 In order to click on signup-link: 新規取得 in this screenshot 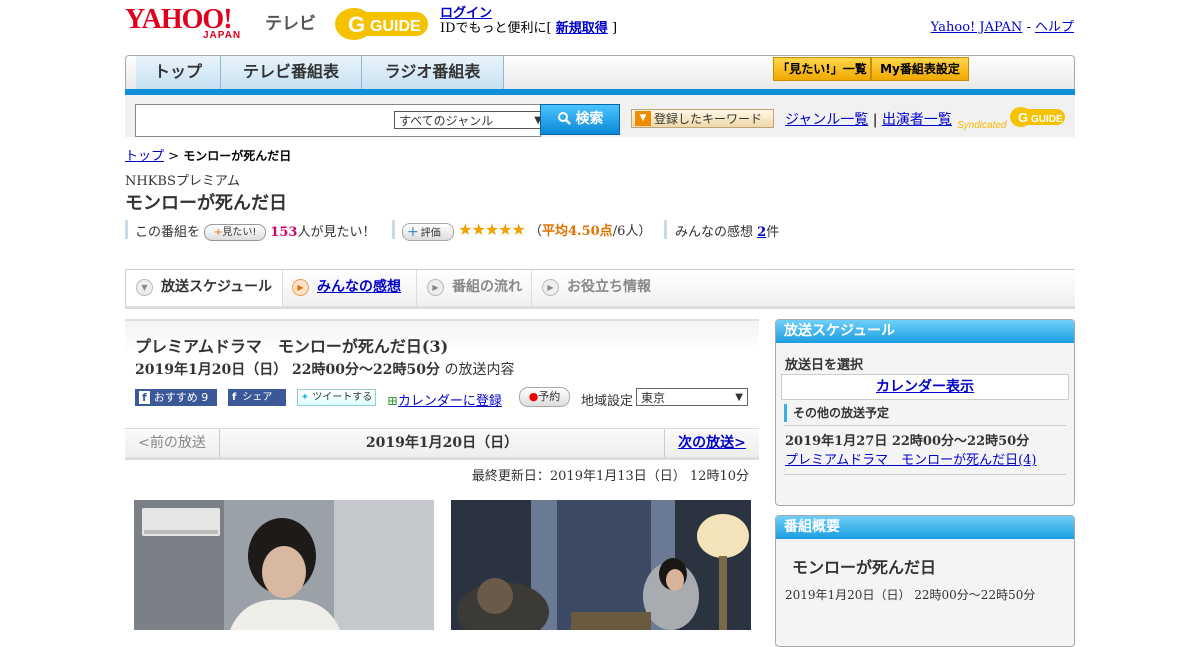, I will do `click(582, 28)`.